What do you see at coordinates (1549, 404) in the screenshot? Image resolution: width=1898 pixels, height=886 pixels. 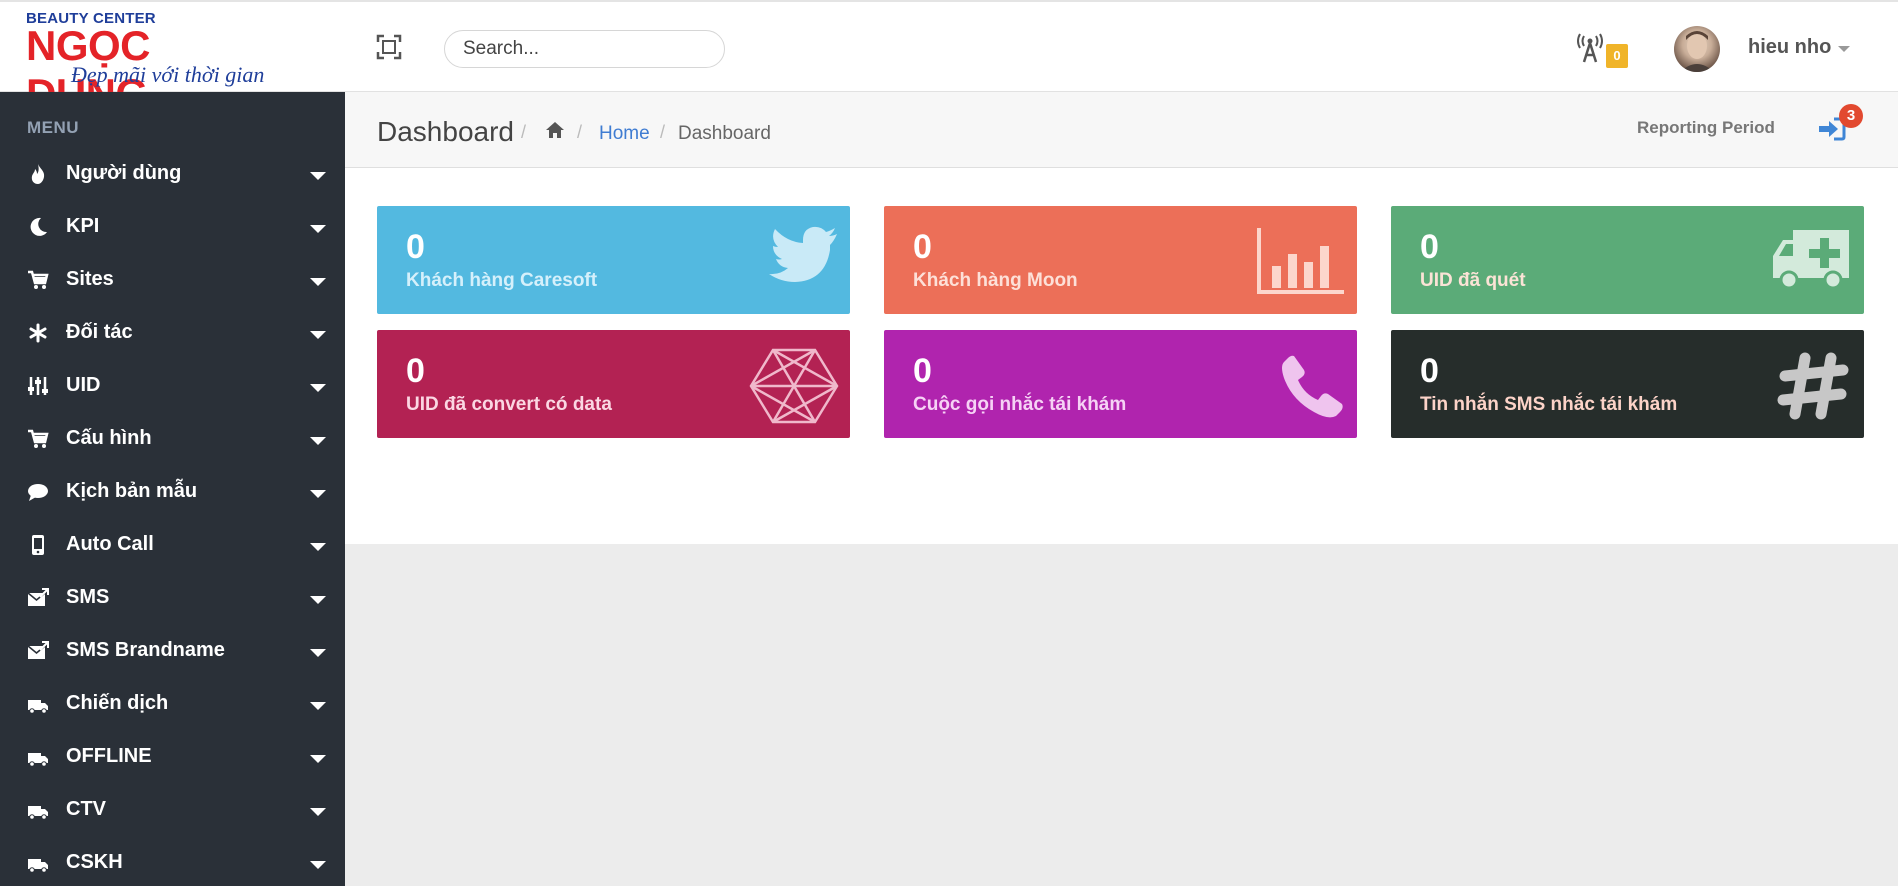 I see `tile-label: Tin nhắn SMS nhắc tái khám` at bounding box center [1549, 404].